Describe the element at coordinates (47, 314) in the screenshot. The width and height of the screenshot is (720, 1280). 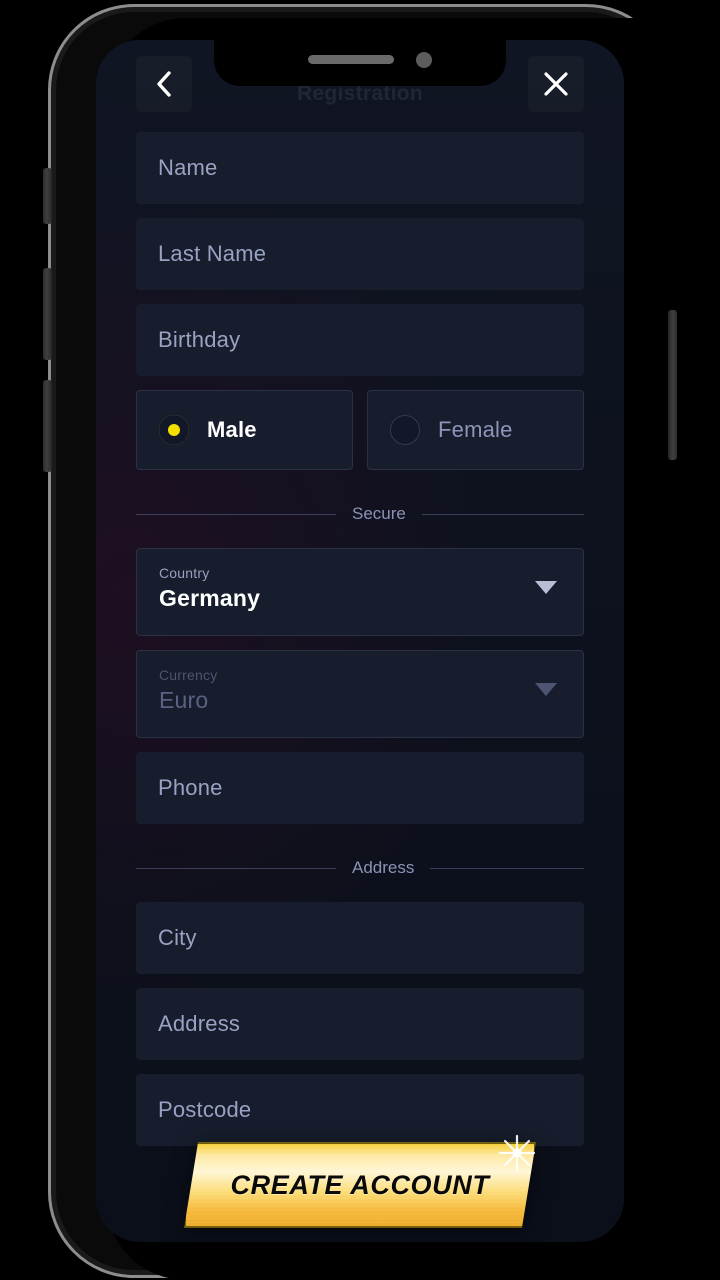
I see `volume-up-button` at that location.